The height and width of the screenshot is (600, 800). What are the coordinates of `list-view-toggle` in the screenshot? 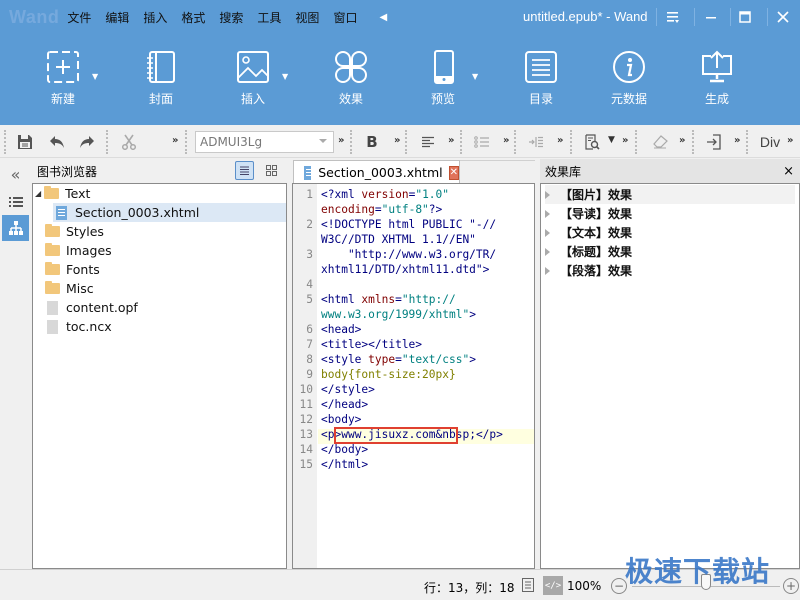 It's located at (244, 170).